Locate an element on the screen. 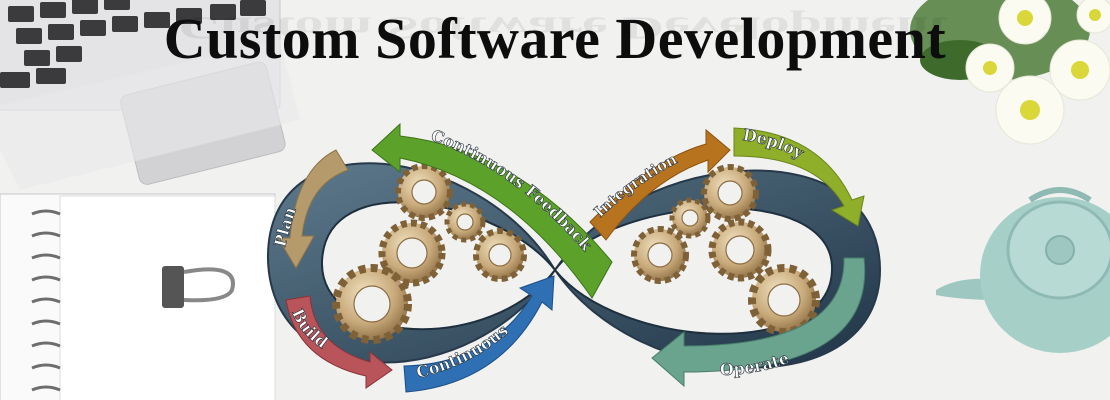 The height and width of the screenshot is (400, 1110). teapot-icon is located at coordinates (1023, 270).